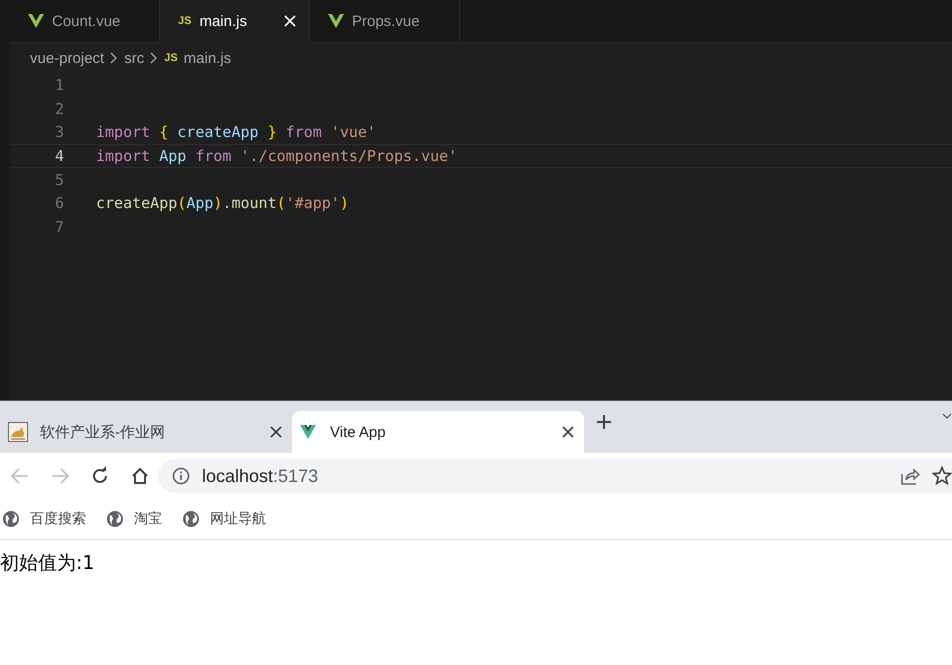 This screenshot has width=952, height=665. Describe the element at coordinates (947, 417) in the screenshot. I see `chevron-down-icon` at that location.